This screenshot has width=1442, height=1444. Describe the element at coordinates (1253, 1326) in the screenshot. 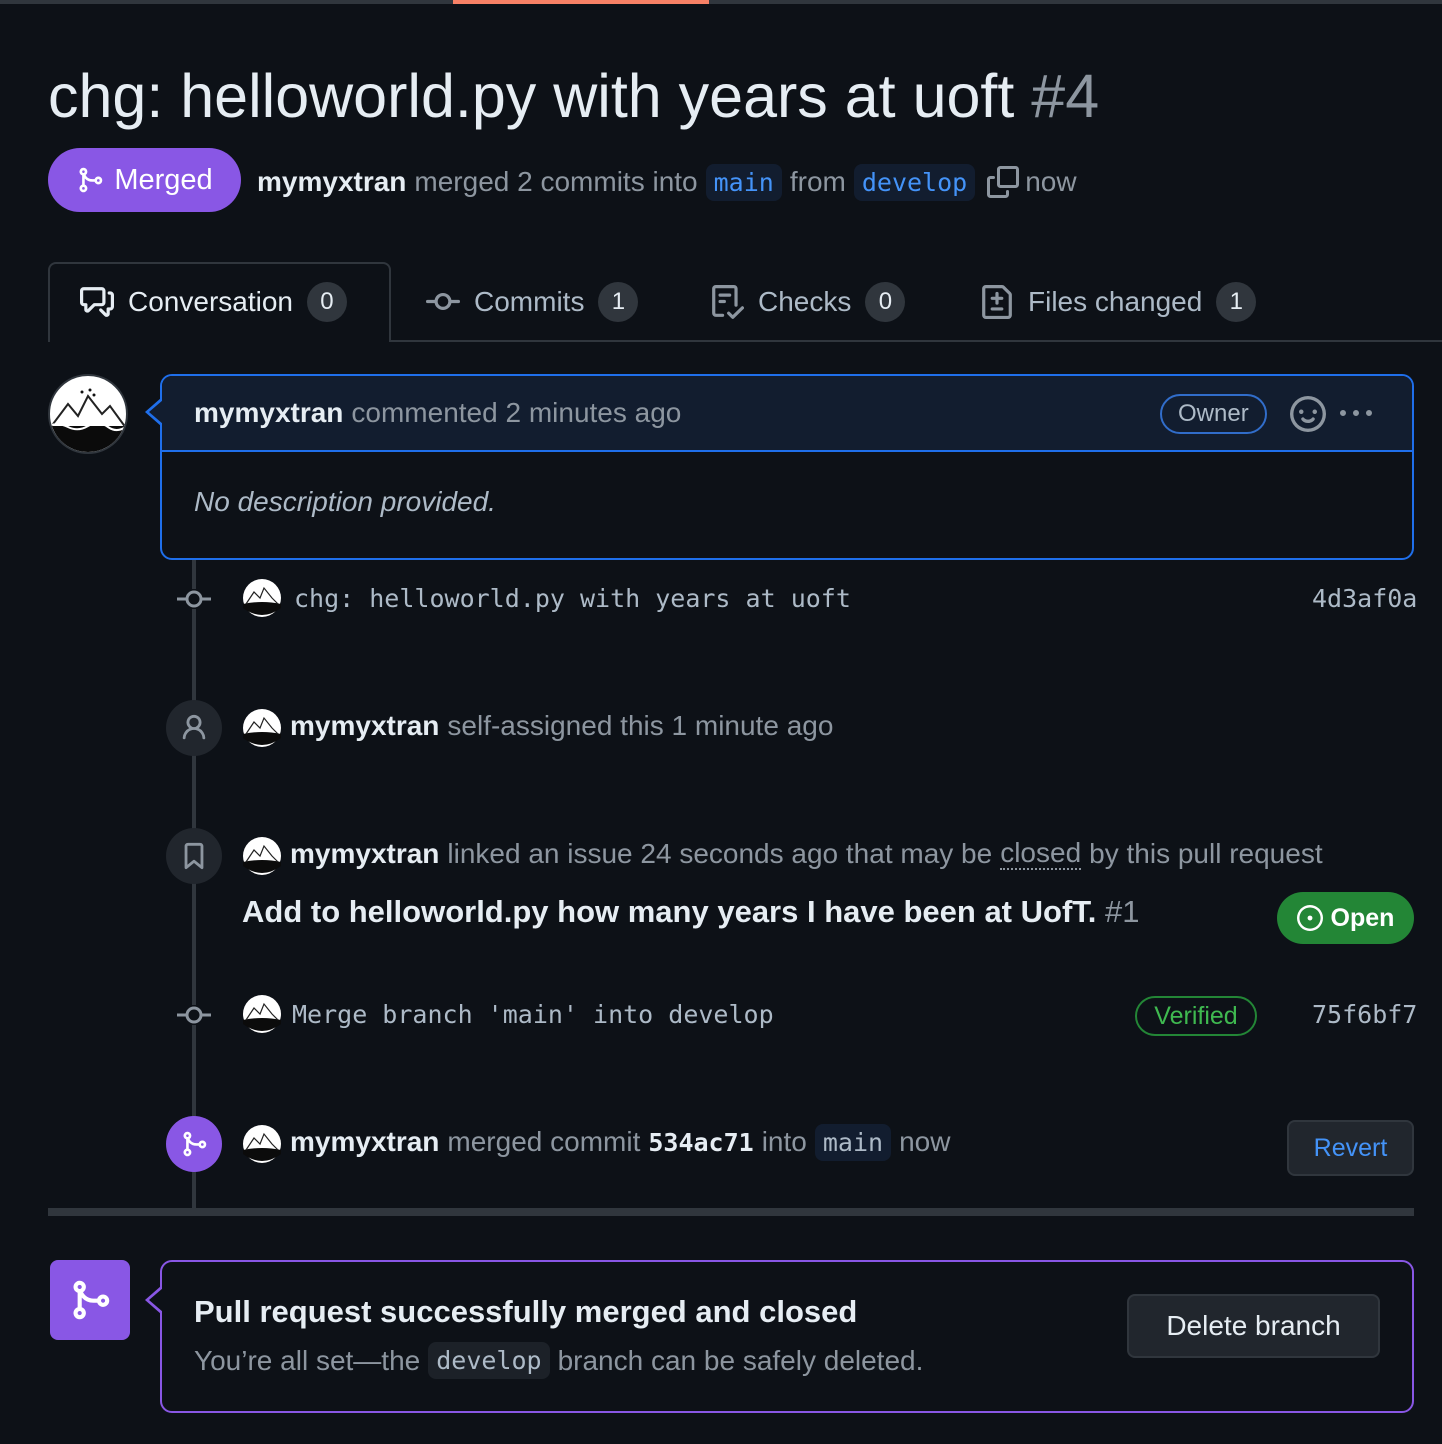

I see `delete-branch-button: Delete branch` at that location.